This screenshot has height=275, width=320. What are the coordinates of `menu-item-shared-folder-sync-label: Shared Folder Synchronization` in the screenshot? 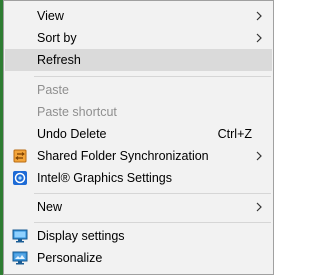 It's located at (123, 156).